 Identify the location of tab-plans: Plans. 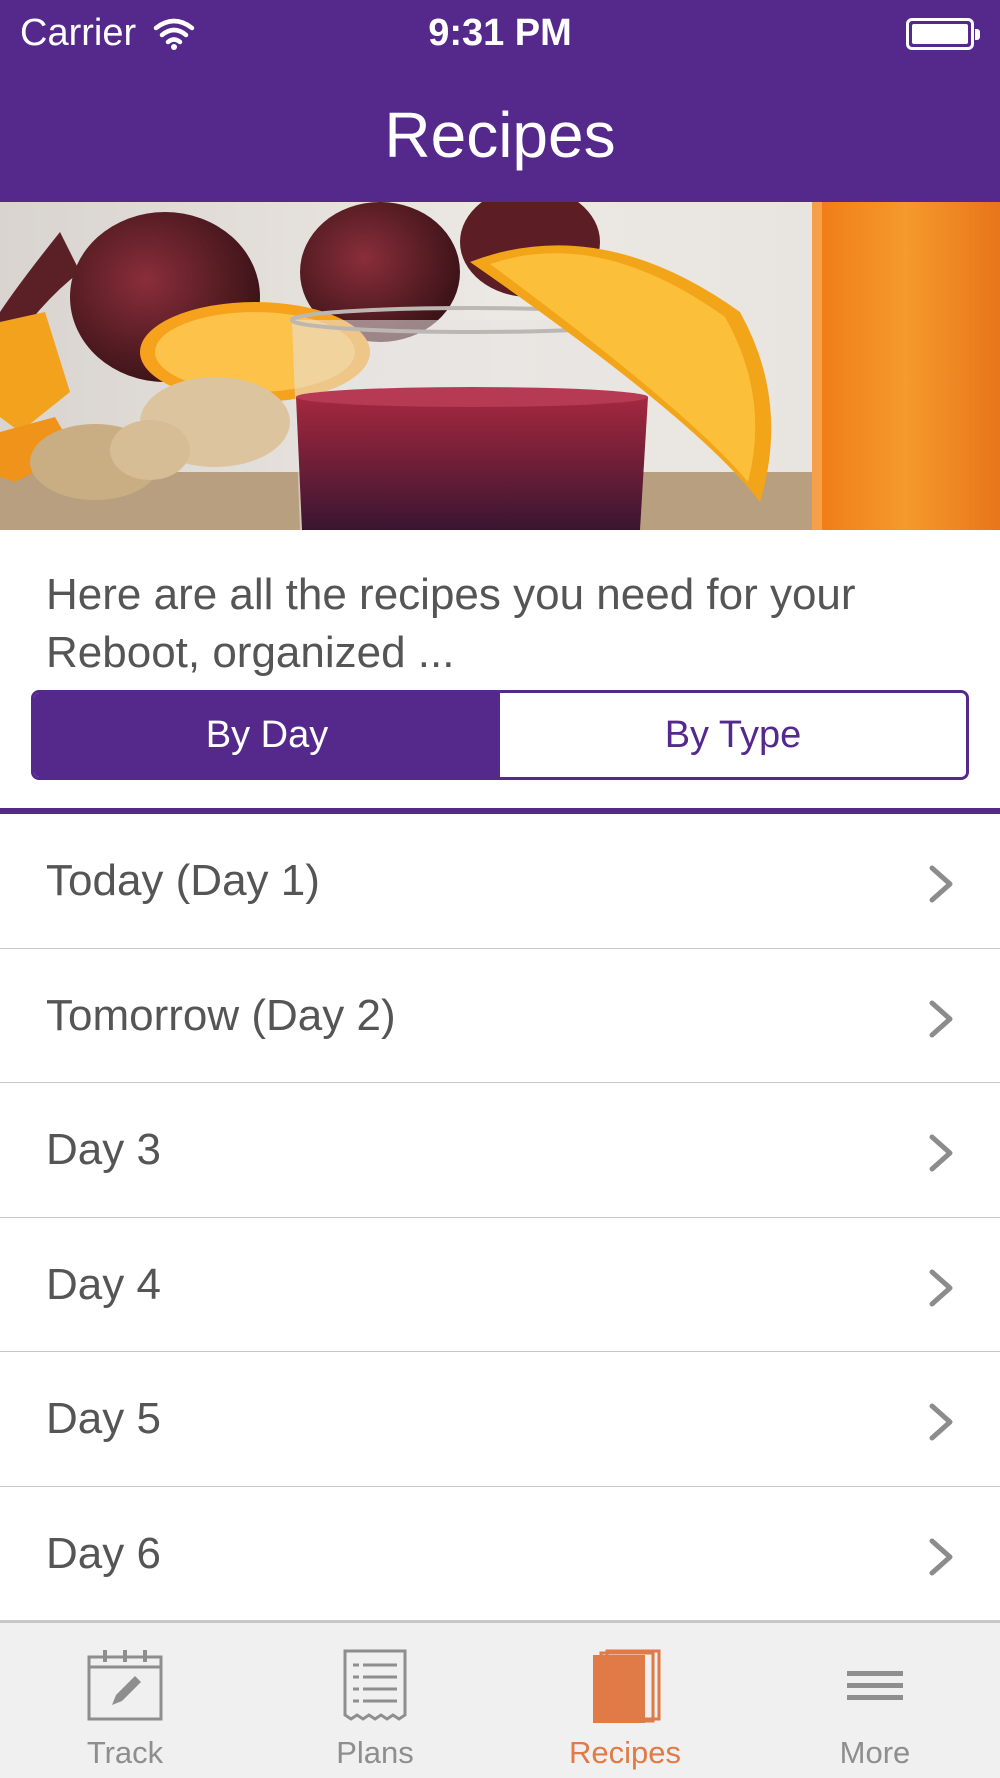
(375, 1700).